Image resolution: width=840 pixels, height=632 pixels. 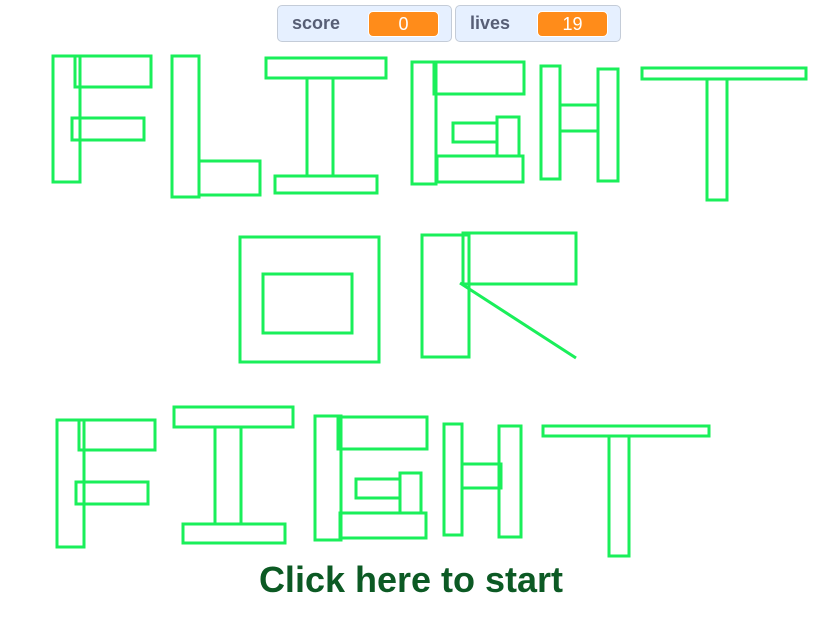 What do you see at coordinates (626, 491) in the screenshot?
I see `title-letter-t2` at bounding box center [626, 491].